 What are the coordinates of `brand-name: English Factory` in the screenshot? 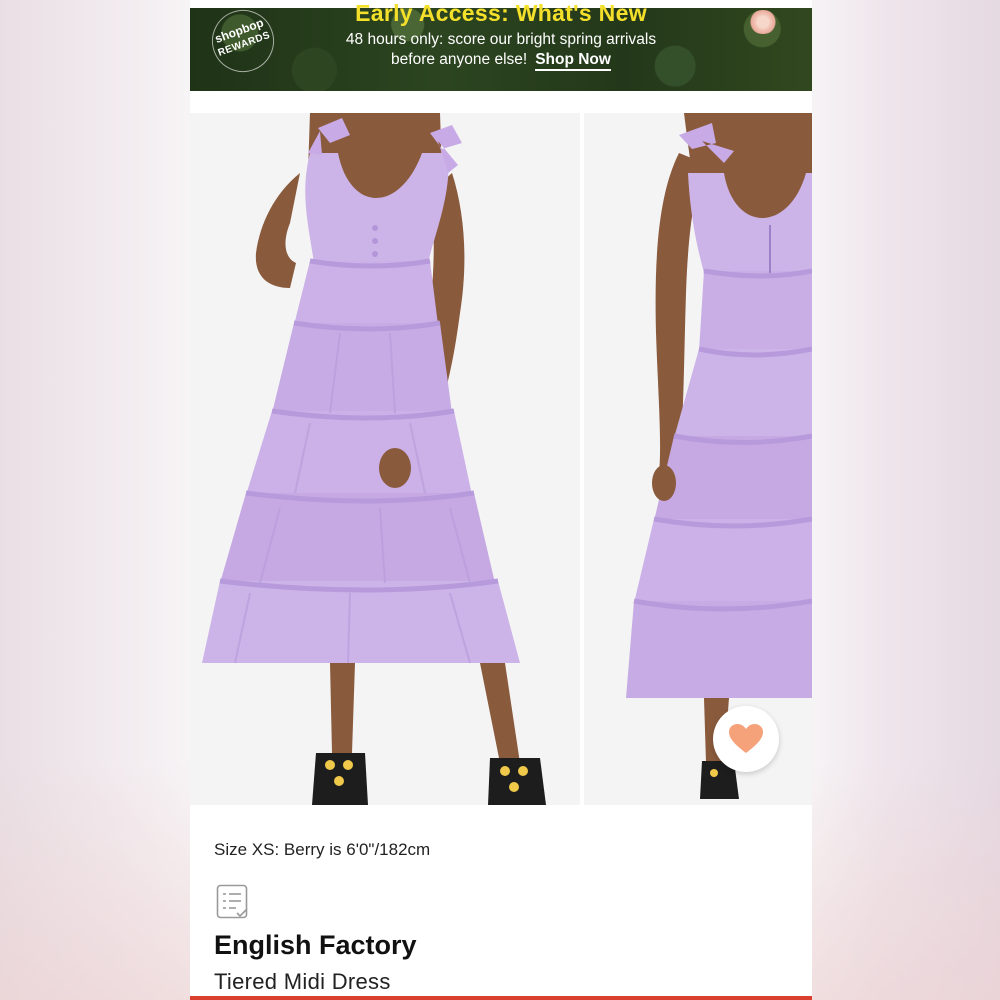 It's located at (315, 945).